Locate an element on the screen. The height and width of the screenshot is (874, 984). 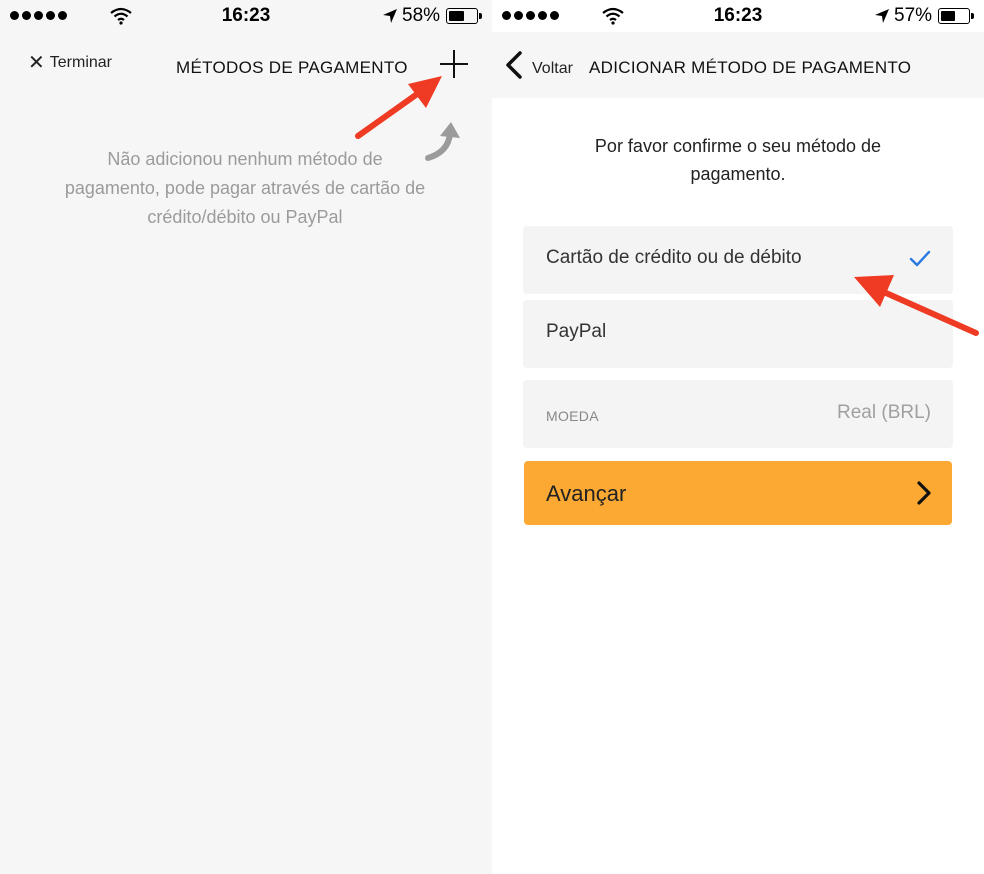
option-label: Cartão de crédito ou de débito is located at coordinates (674, 257).